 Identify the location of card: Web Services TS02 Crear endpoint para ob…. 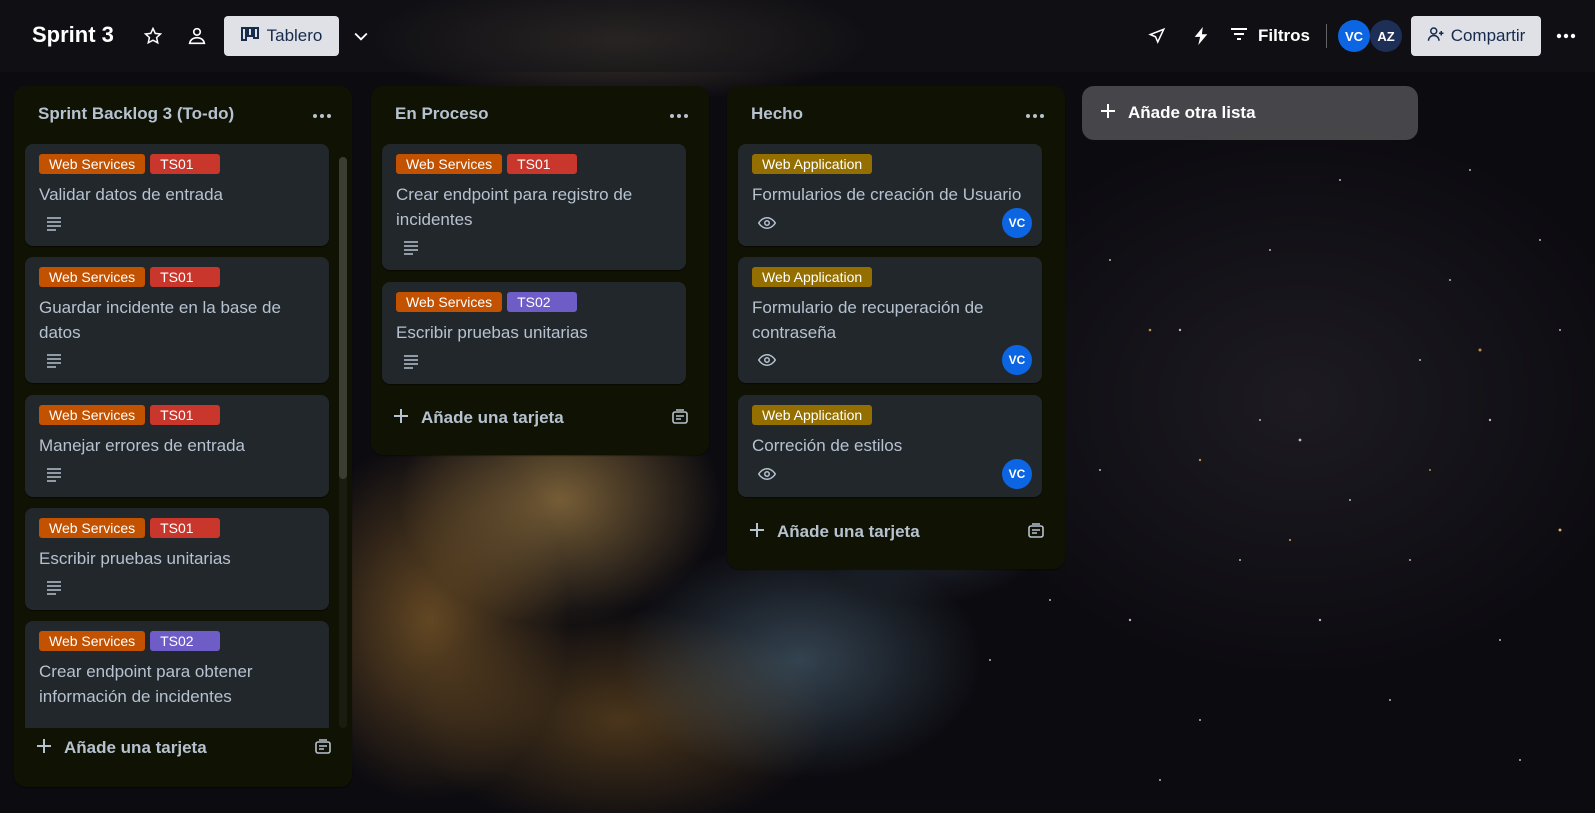
(177, 674).